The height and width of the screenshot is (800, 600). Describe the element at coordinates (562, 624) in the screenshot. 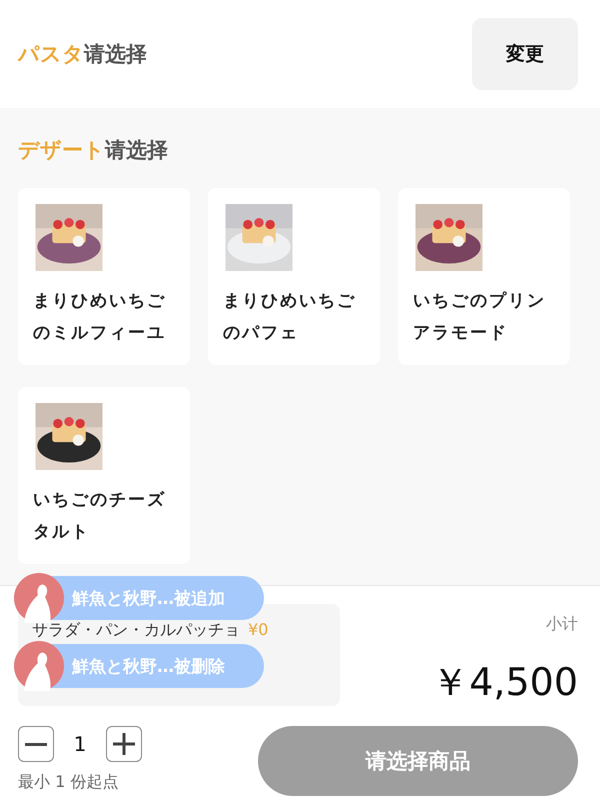

I see `subtotal-label: 小计` at that location.